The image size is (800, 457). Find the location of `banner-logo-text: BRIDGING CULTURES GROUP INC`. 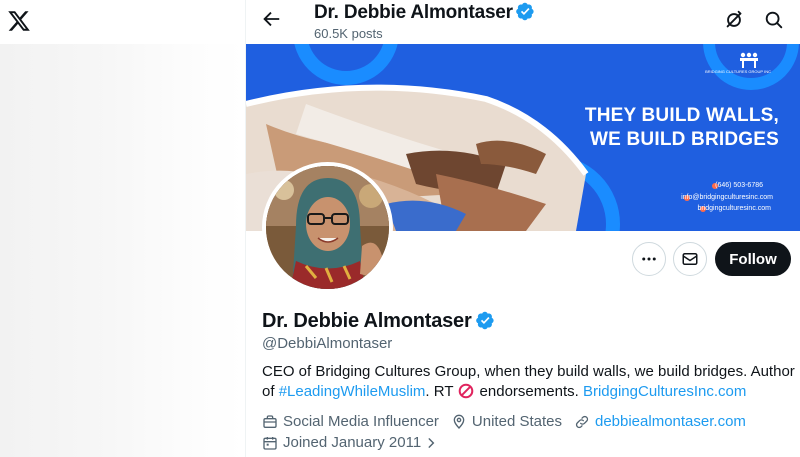

banner-logo-text: BRIDGING CULTURES GROUP INC is located at coordinates (738, 71).